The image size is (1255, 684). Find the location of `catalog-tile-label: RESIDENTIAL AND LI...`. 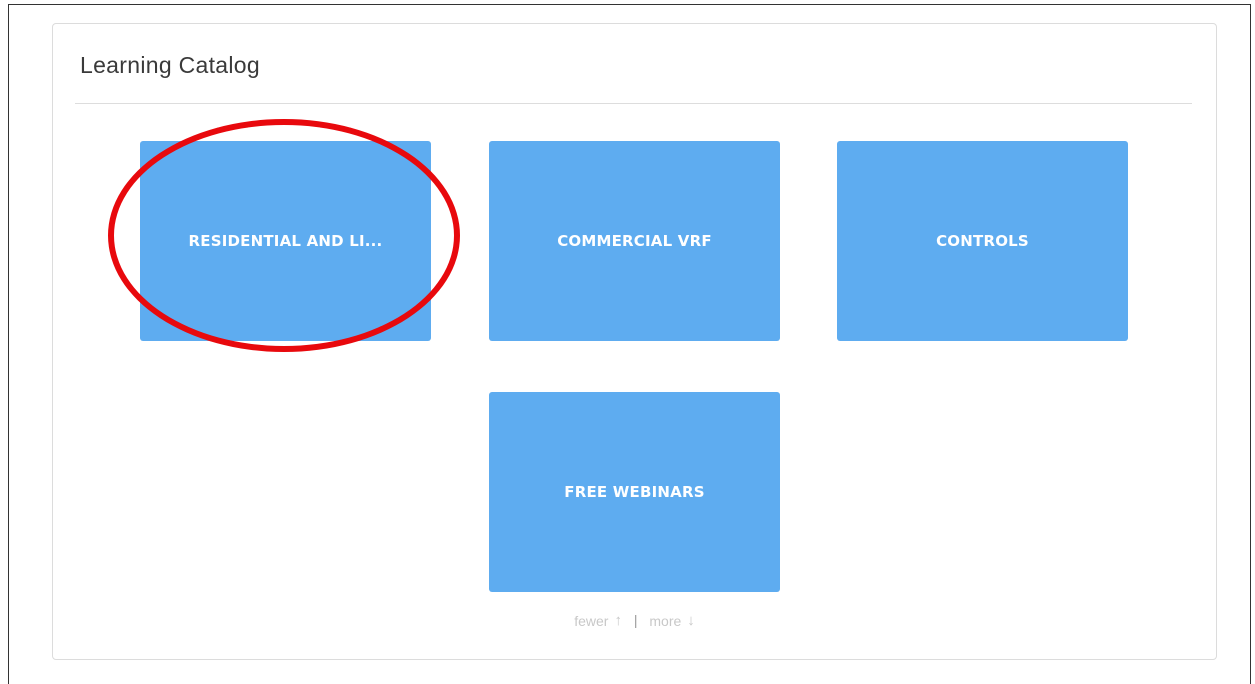

catalog-tile-label: RESIDENTIAL AND LI... is located at coordinates (285, 241).